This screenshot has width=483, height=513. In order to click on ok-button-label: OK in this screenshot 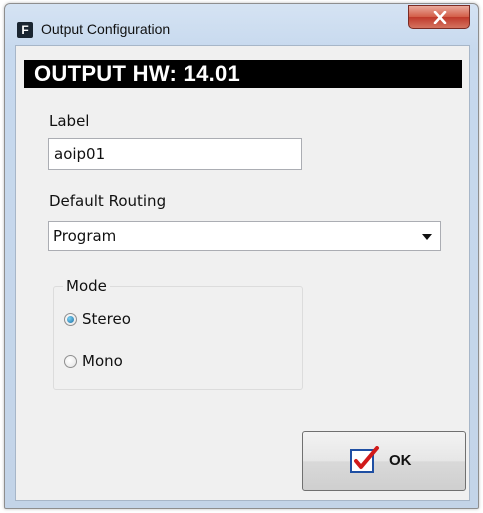, I will do `click(400, 460)`.